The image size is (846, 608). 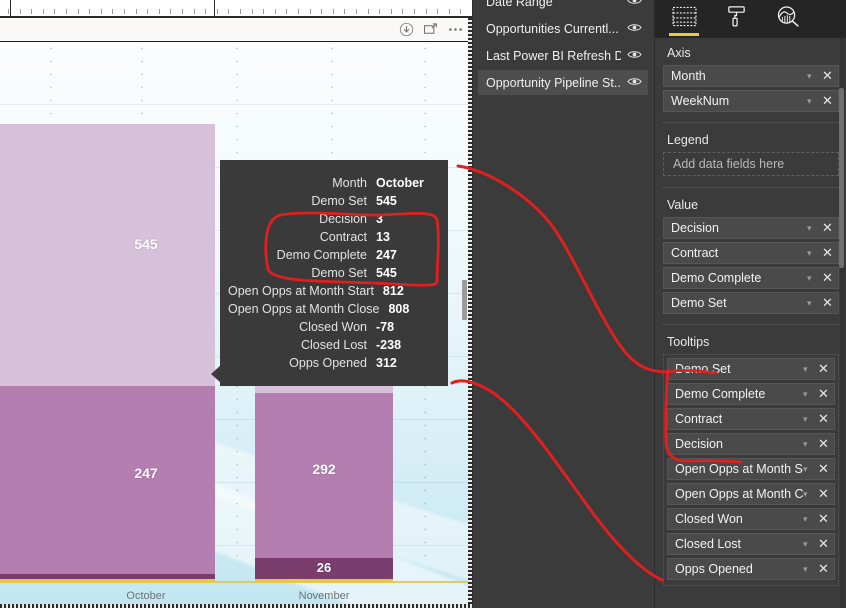 What do you see at coordinates (430, 29) in the screenshot?
I see `focus-mode-icon` at bounding box center [430, 29].